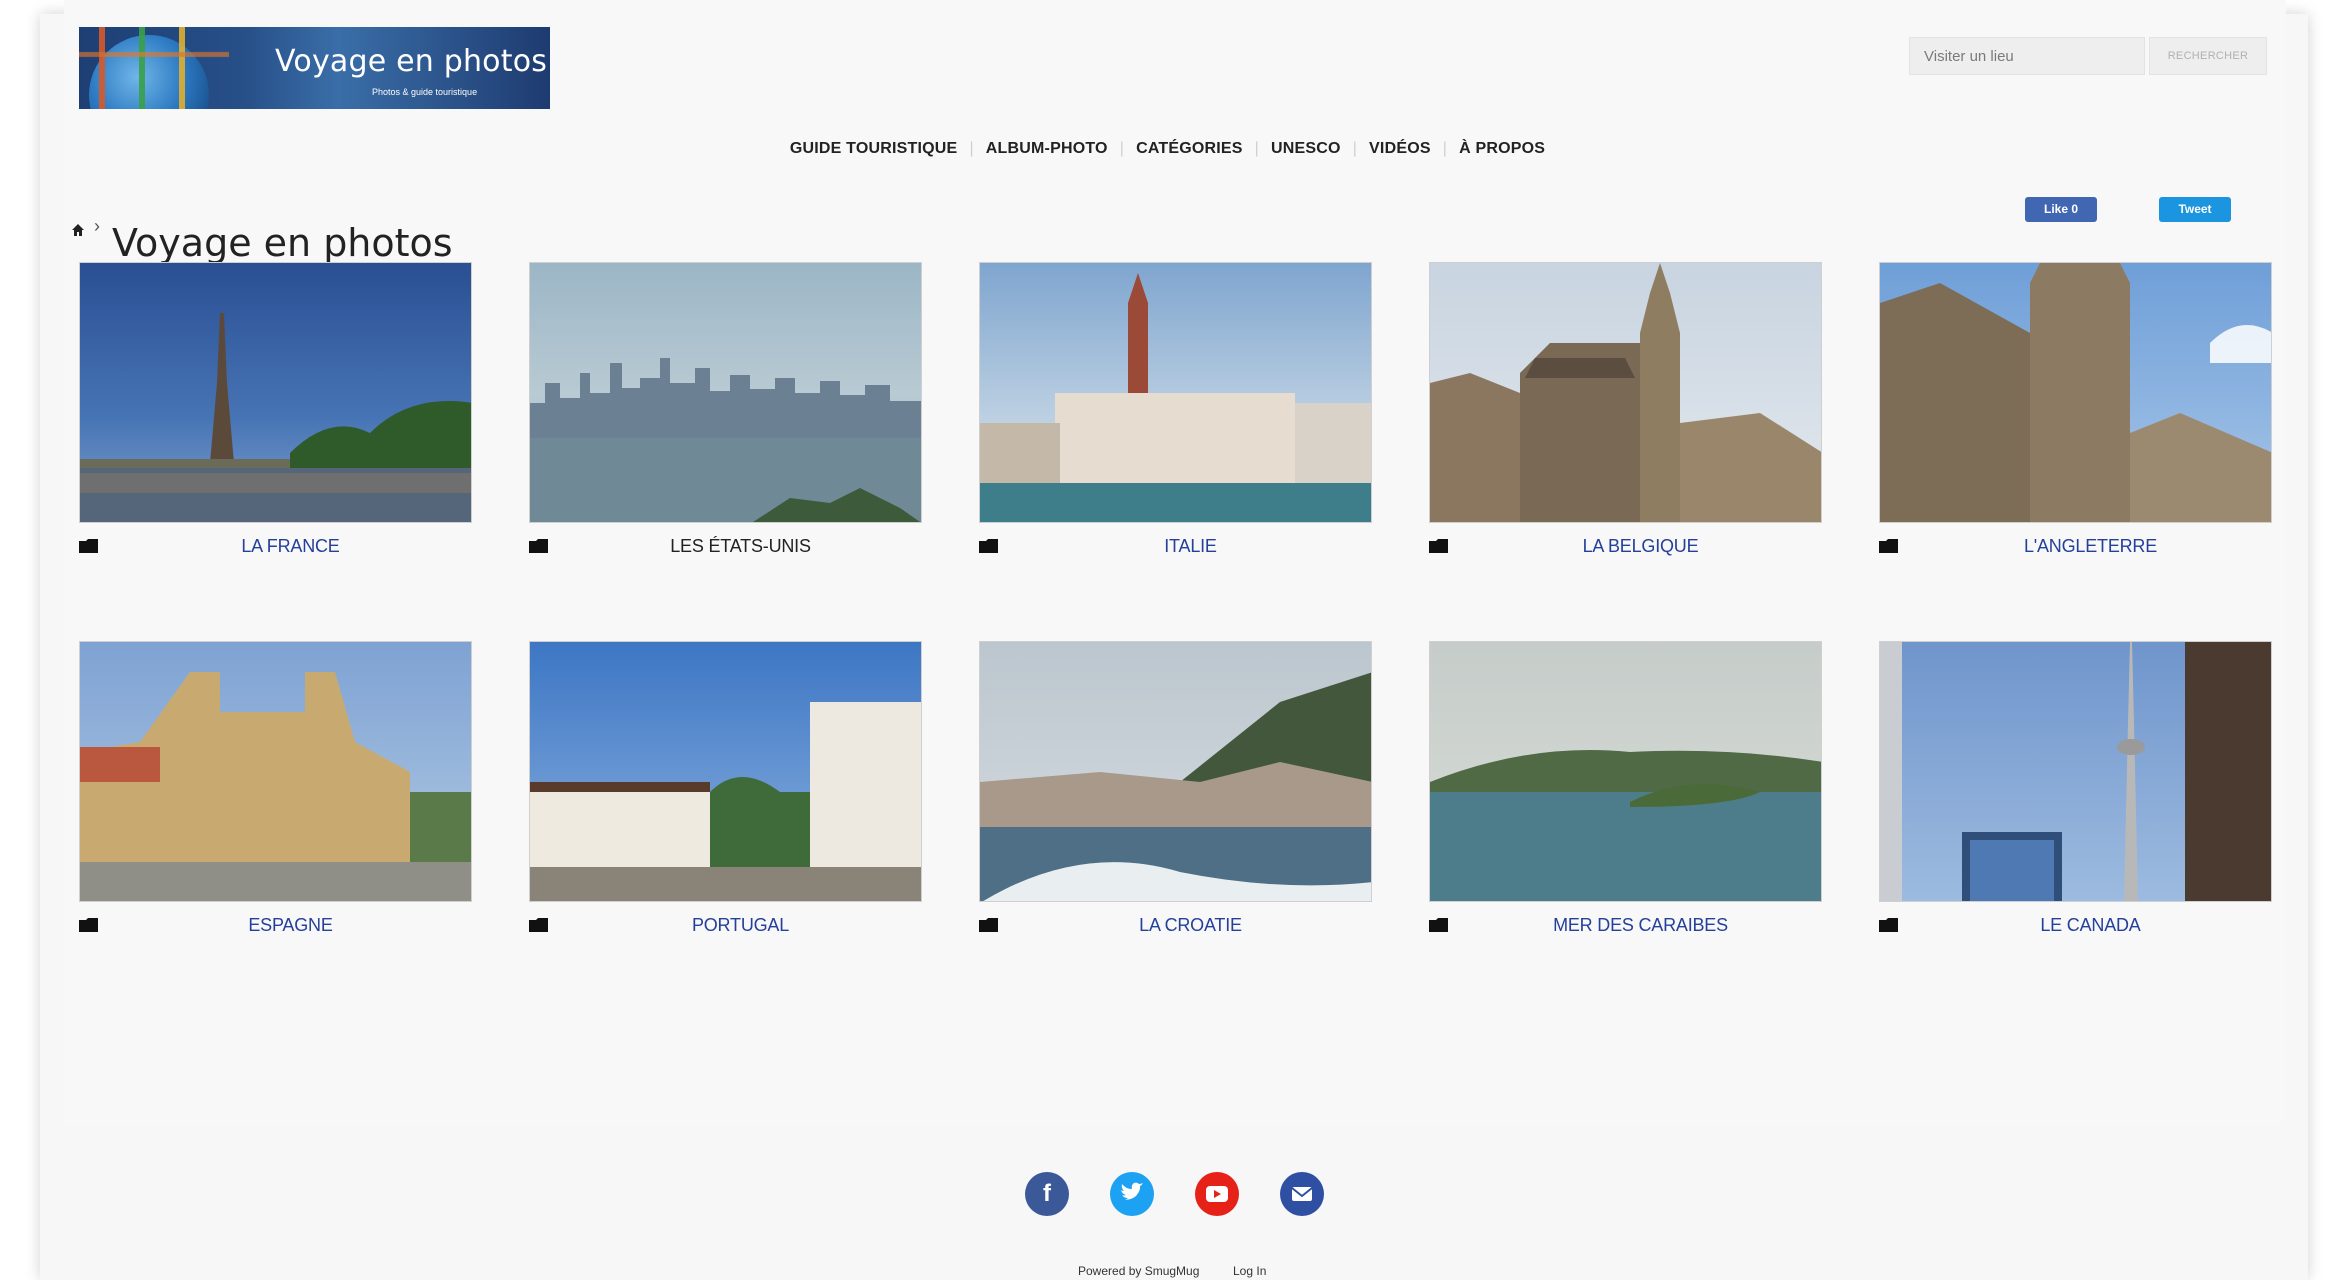  I want to click on facebook-icon: f, so click(1047, 1194).